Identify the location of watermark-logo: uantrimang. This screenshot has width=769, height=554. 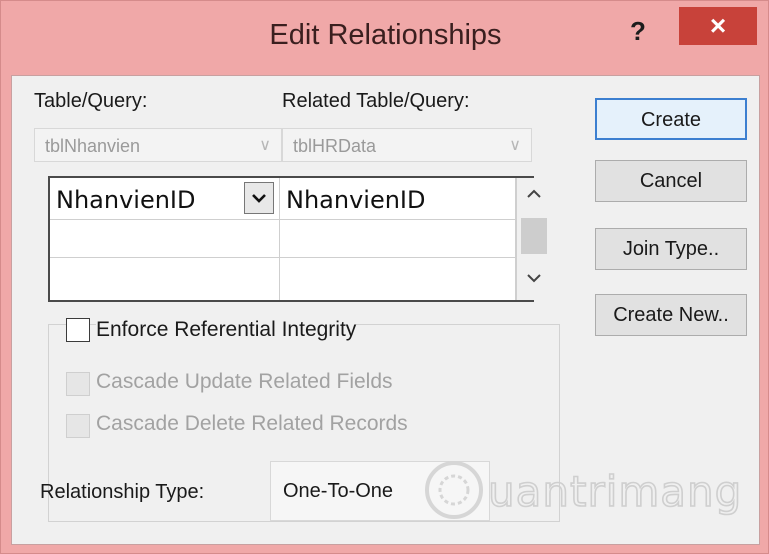
(583, 490).